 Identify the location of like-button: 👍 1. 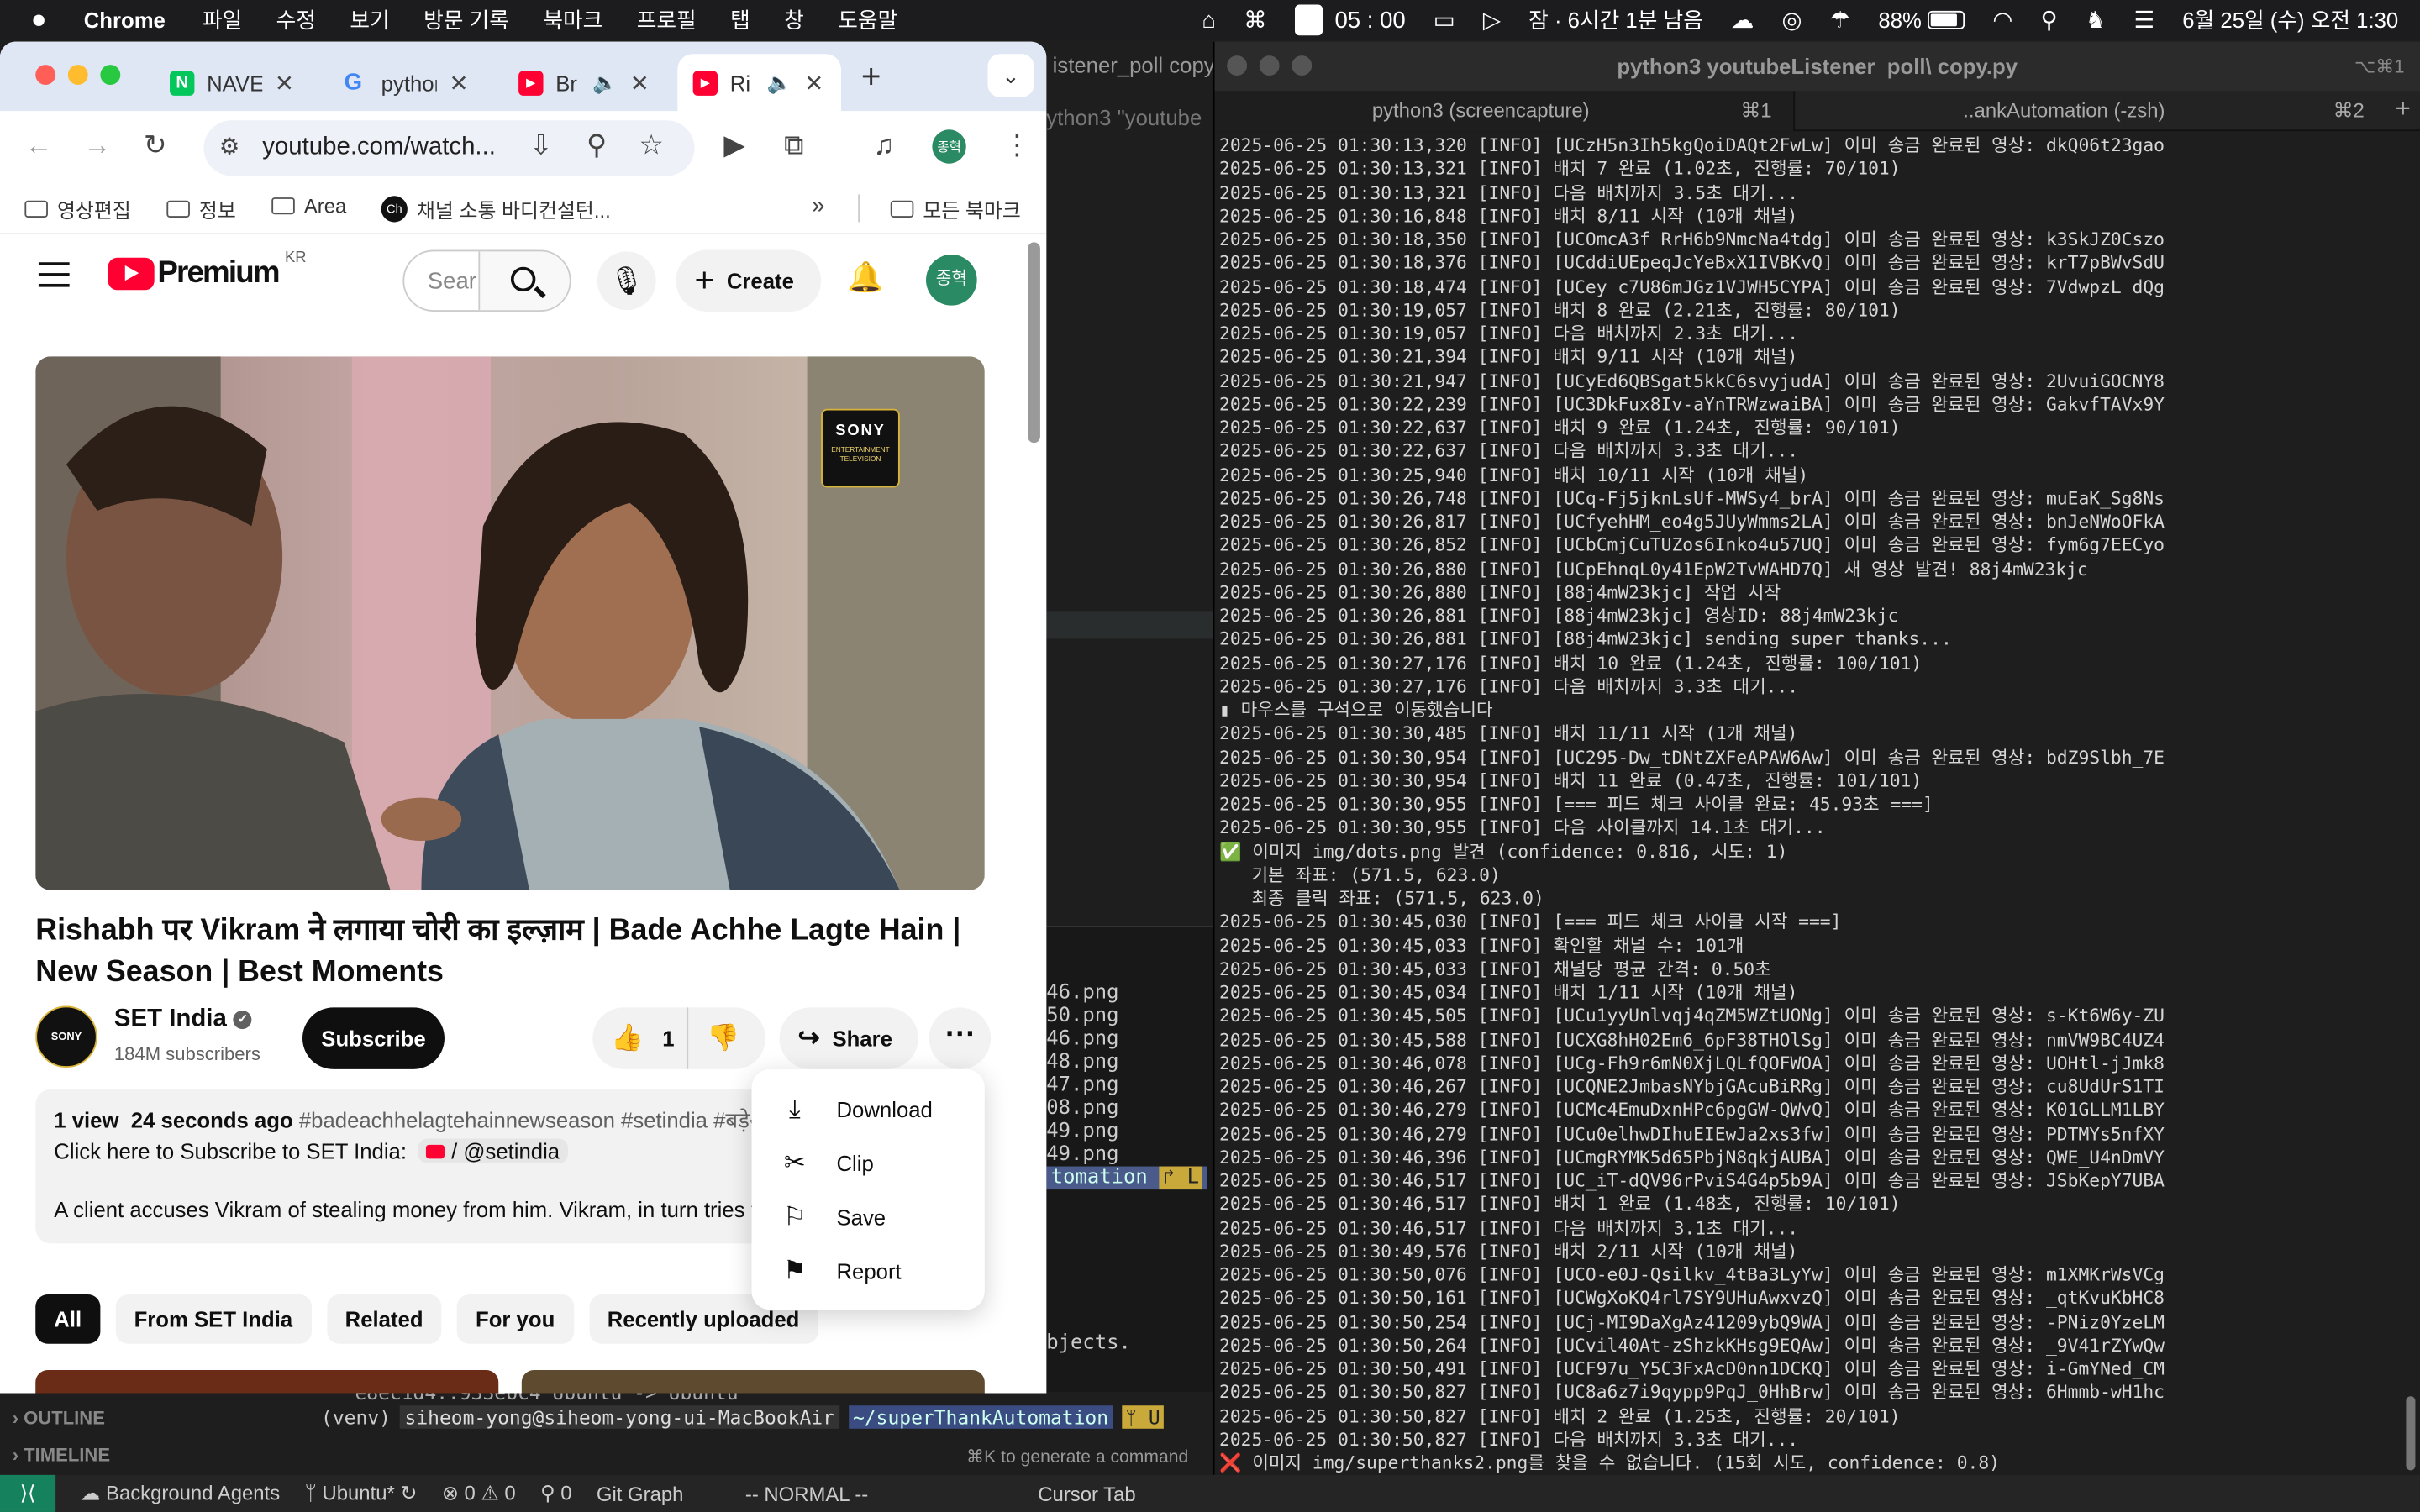
(641, 1038).